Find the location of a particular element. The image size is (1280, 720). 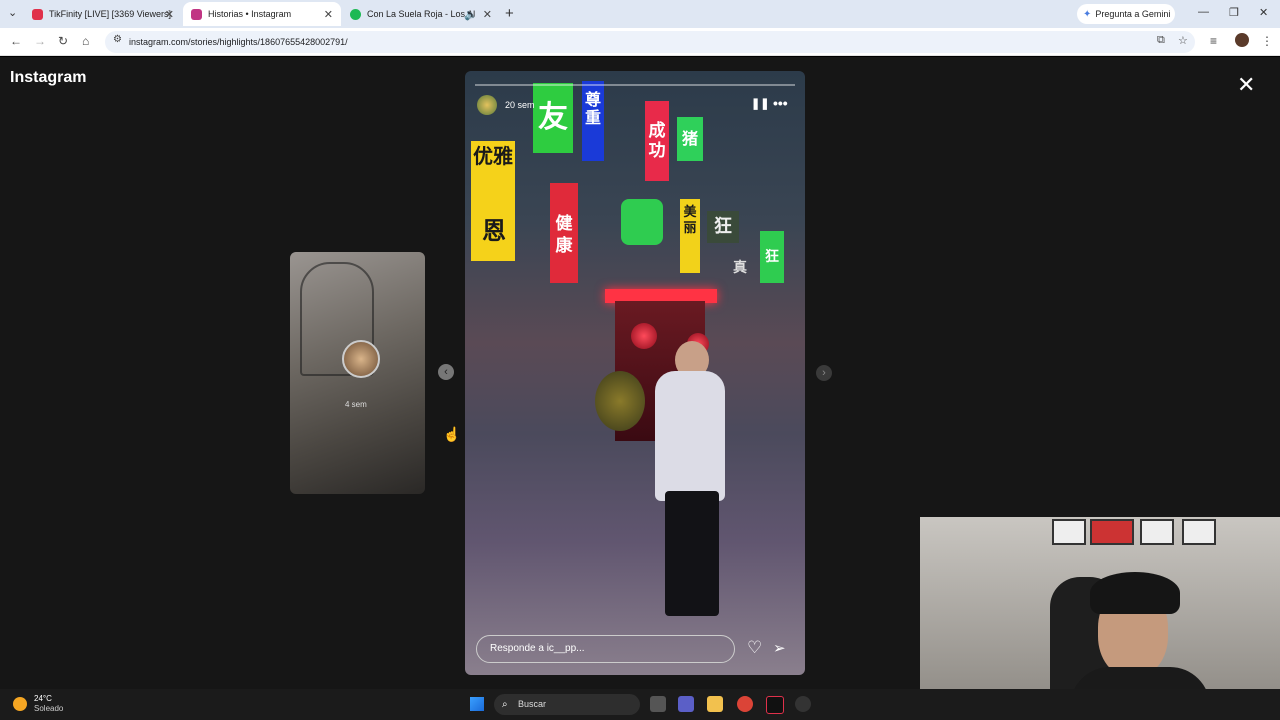

tab-search-icon: ⌄ is located at coordinates (12, 12).